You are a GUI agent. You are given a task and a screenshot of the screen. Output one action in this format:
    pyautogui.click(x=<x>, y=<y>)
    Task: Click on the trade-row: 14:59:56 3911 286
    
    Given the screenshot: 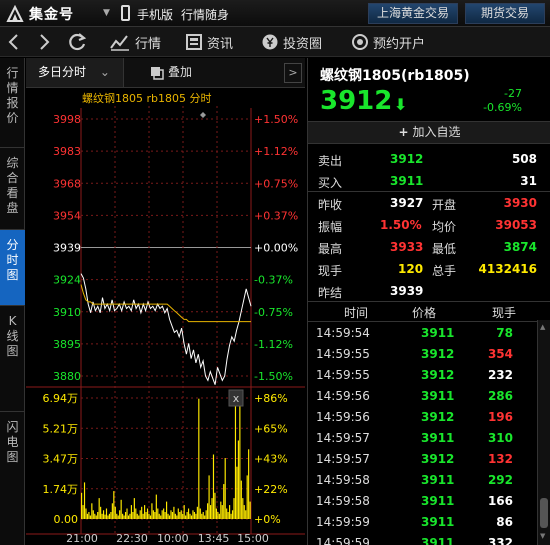 What is the action you would take?
    pyautogui.click(x=429, y=396)
    